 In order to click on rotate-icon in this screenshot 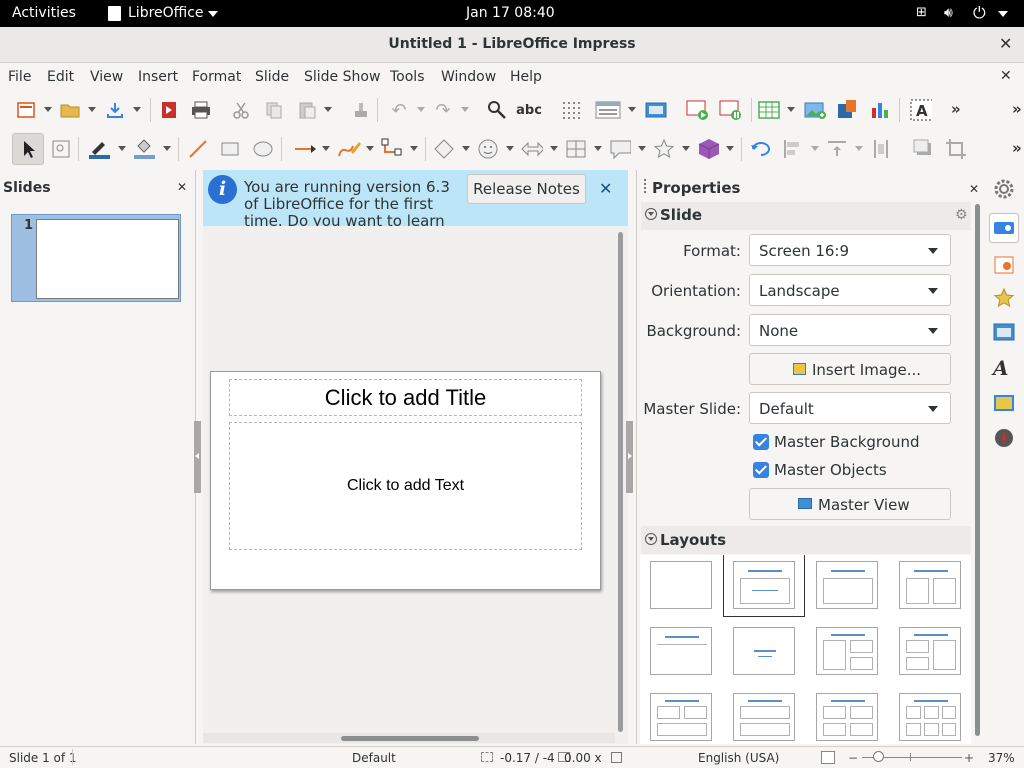, I will do `click(760, 149)`.